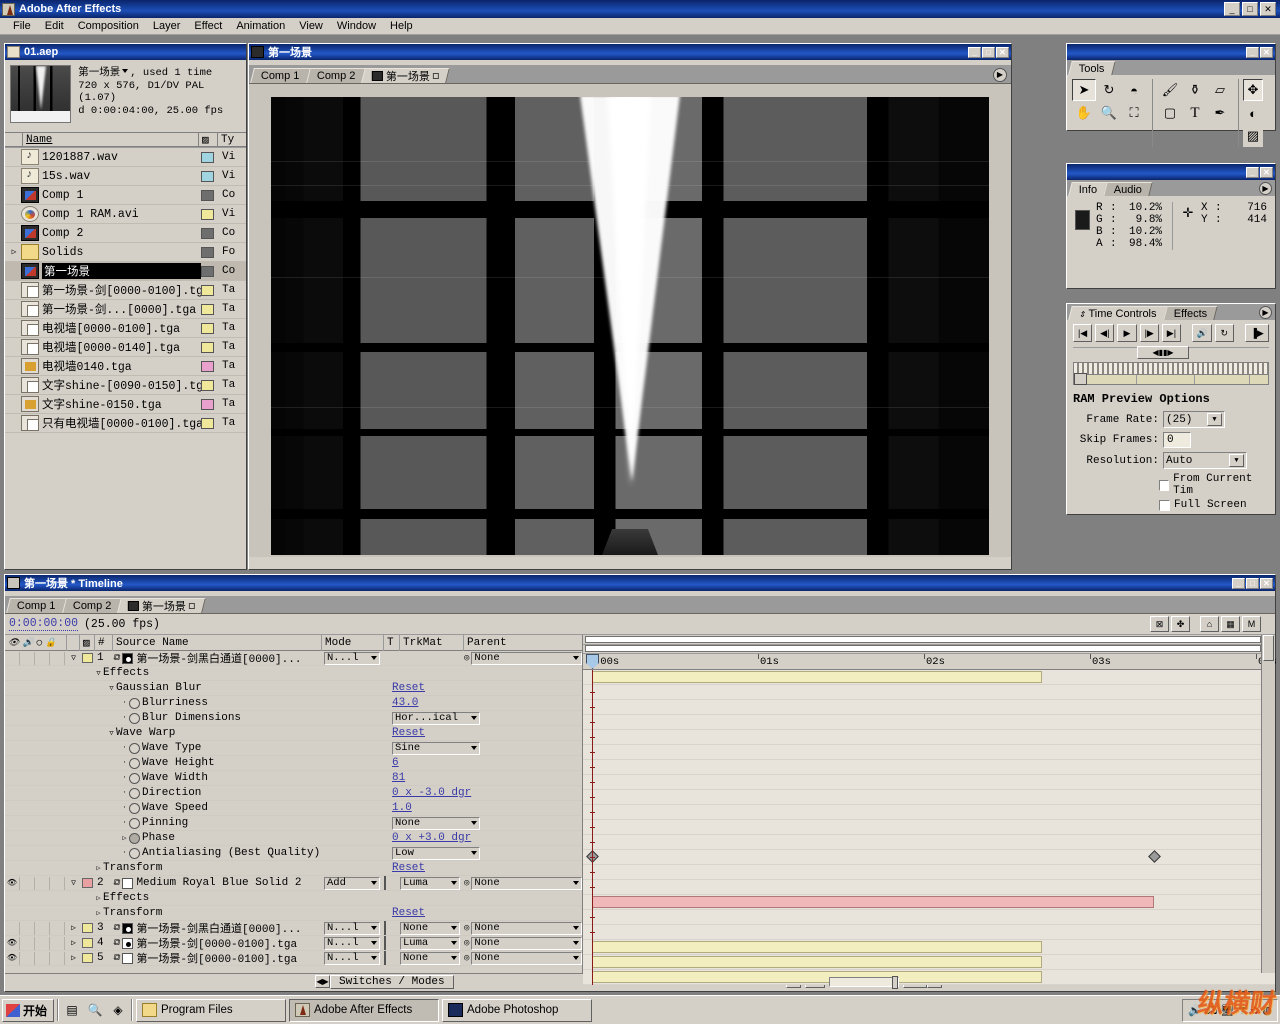 This screenshot has height=1024, width=1280. What do you see at coordinates (125, 290) in the screenshot?
I see `project-item: 第一场景-剑[0000-0100].tga Ta` at bounding box center [125, 290].